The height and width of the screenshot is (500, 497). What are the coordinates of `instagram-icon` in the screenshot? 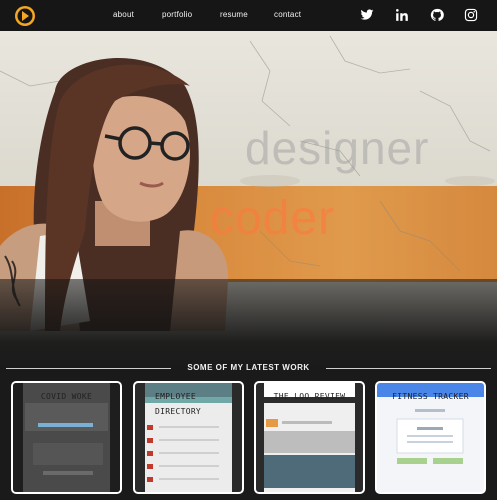 It's located at (471, 15).